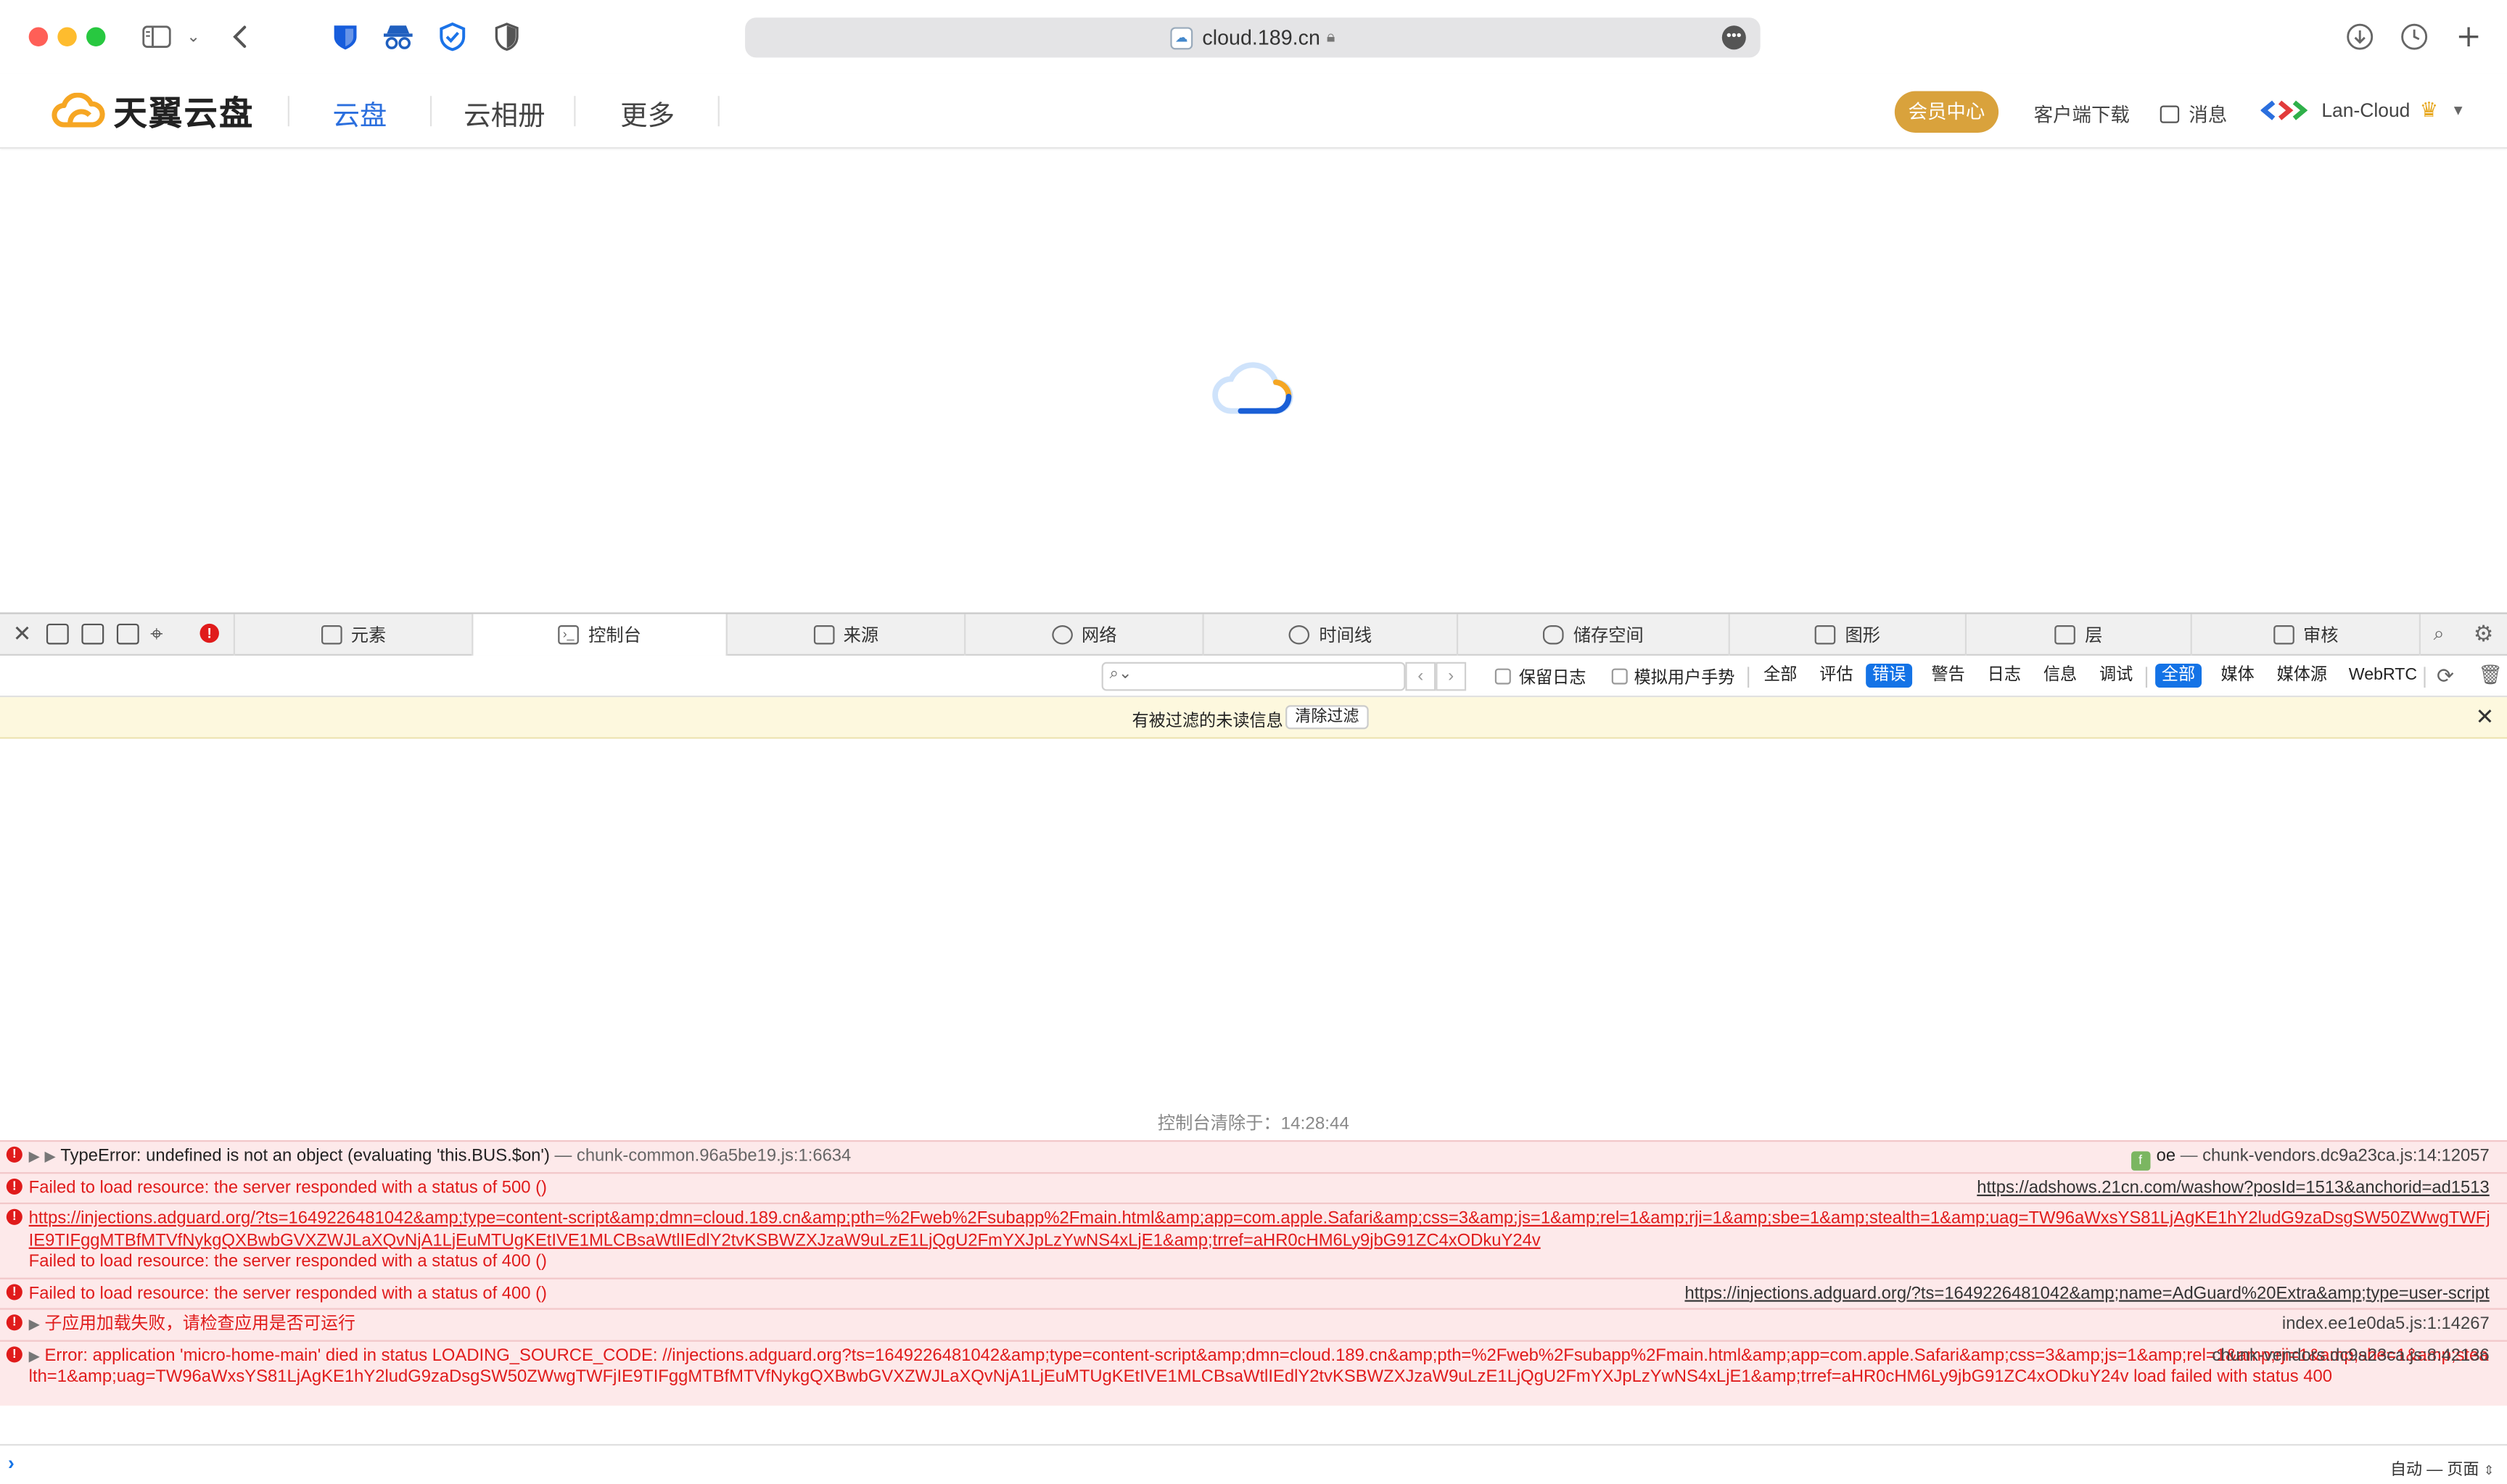  What do you see at coordinates (2302, 676) in the screenshot?
I see `source-filter-mse: 媒体源` at bounding box center [2302, 676].